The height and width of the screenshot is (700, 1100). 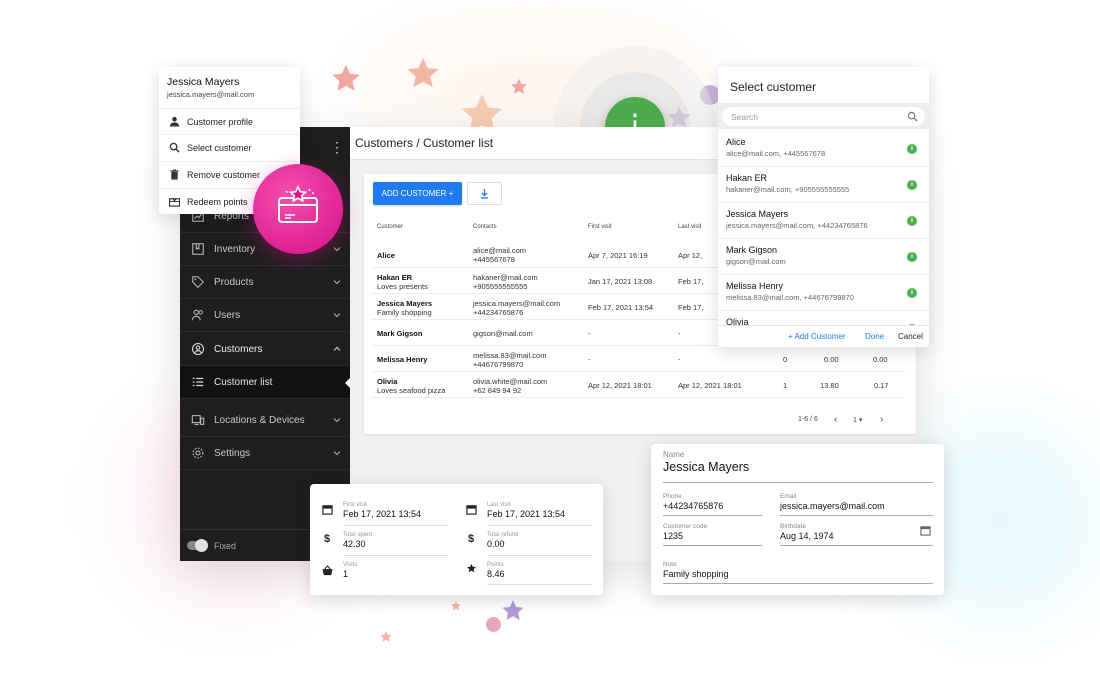 I want to click on sidebar-item-products: Products, so click(x=265, y=282).